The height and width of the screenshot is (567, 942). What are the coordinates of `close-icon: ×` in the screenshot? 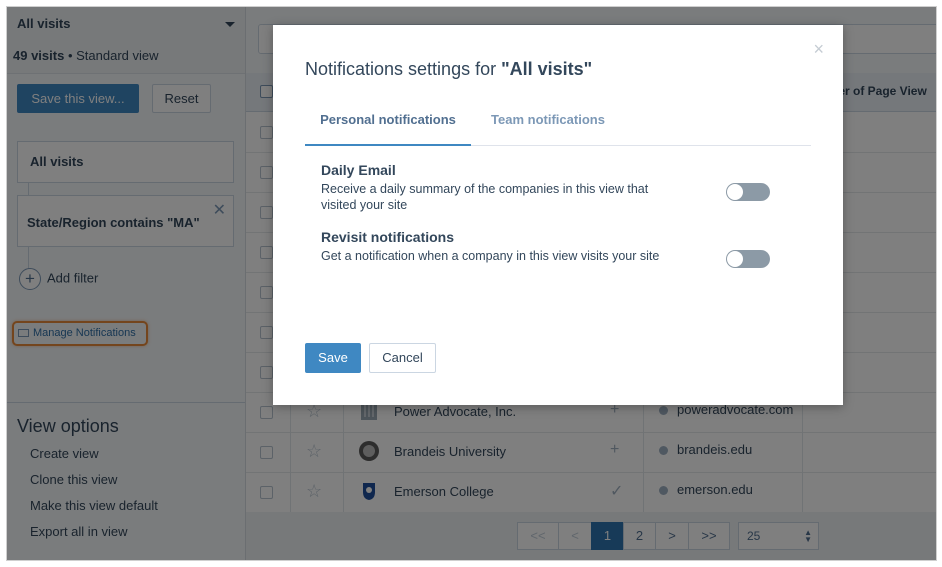 It's located at (818, 49).